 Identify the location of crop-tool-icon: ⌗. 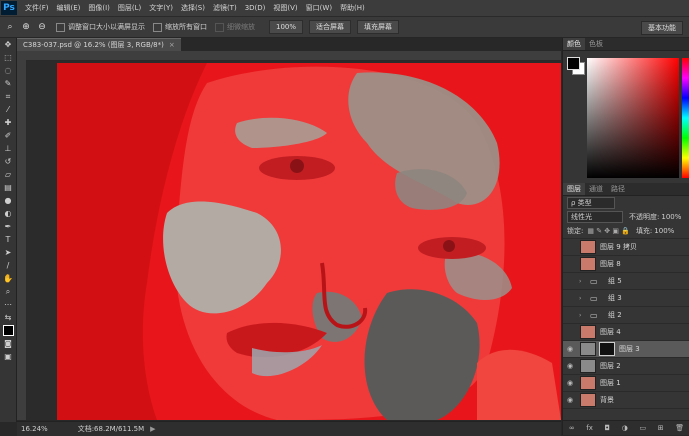
(8, 96).